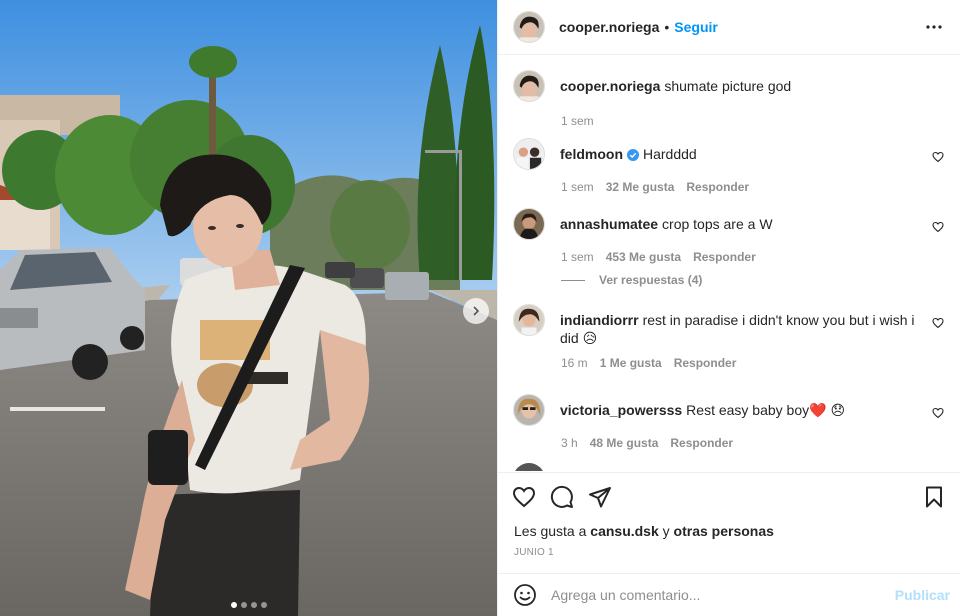 The image size is (960, 616). I want to click on caption-username: cooper.noriega, so click(610, 86).